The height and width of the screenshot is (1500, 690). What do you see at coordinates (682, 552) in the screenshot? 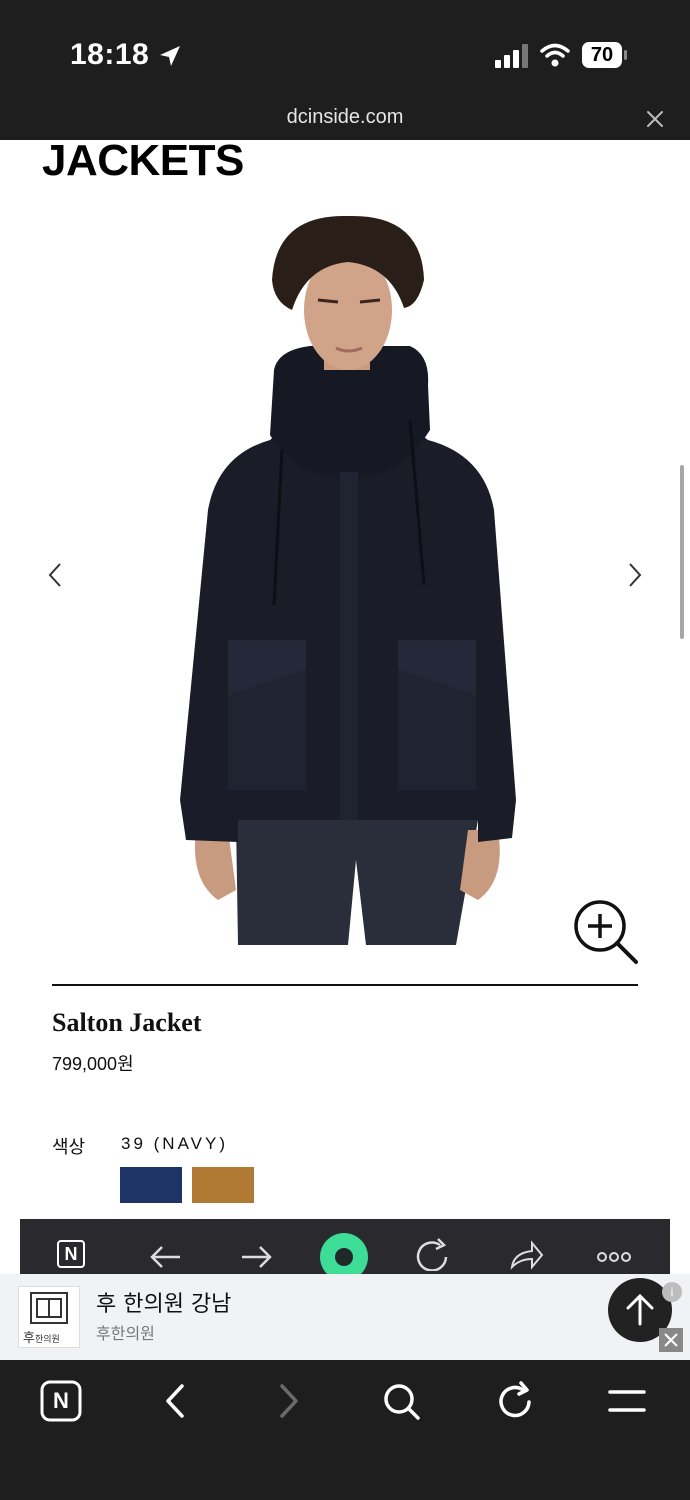
I see `scrollbar` at bounding box center [682, 552].